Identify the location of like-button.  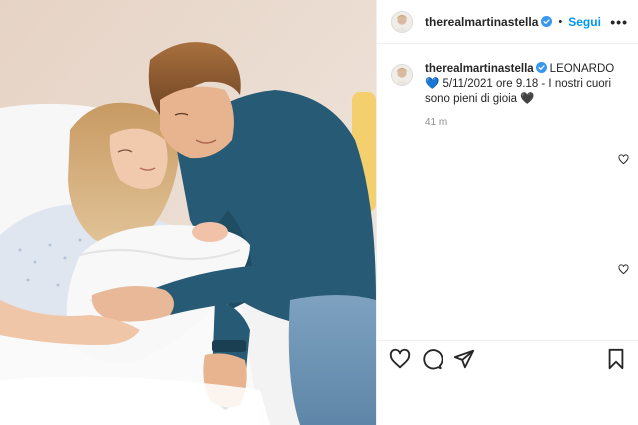
(400, 359).